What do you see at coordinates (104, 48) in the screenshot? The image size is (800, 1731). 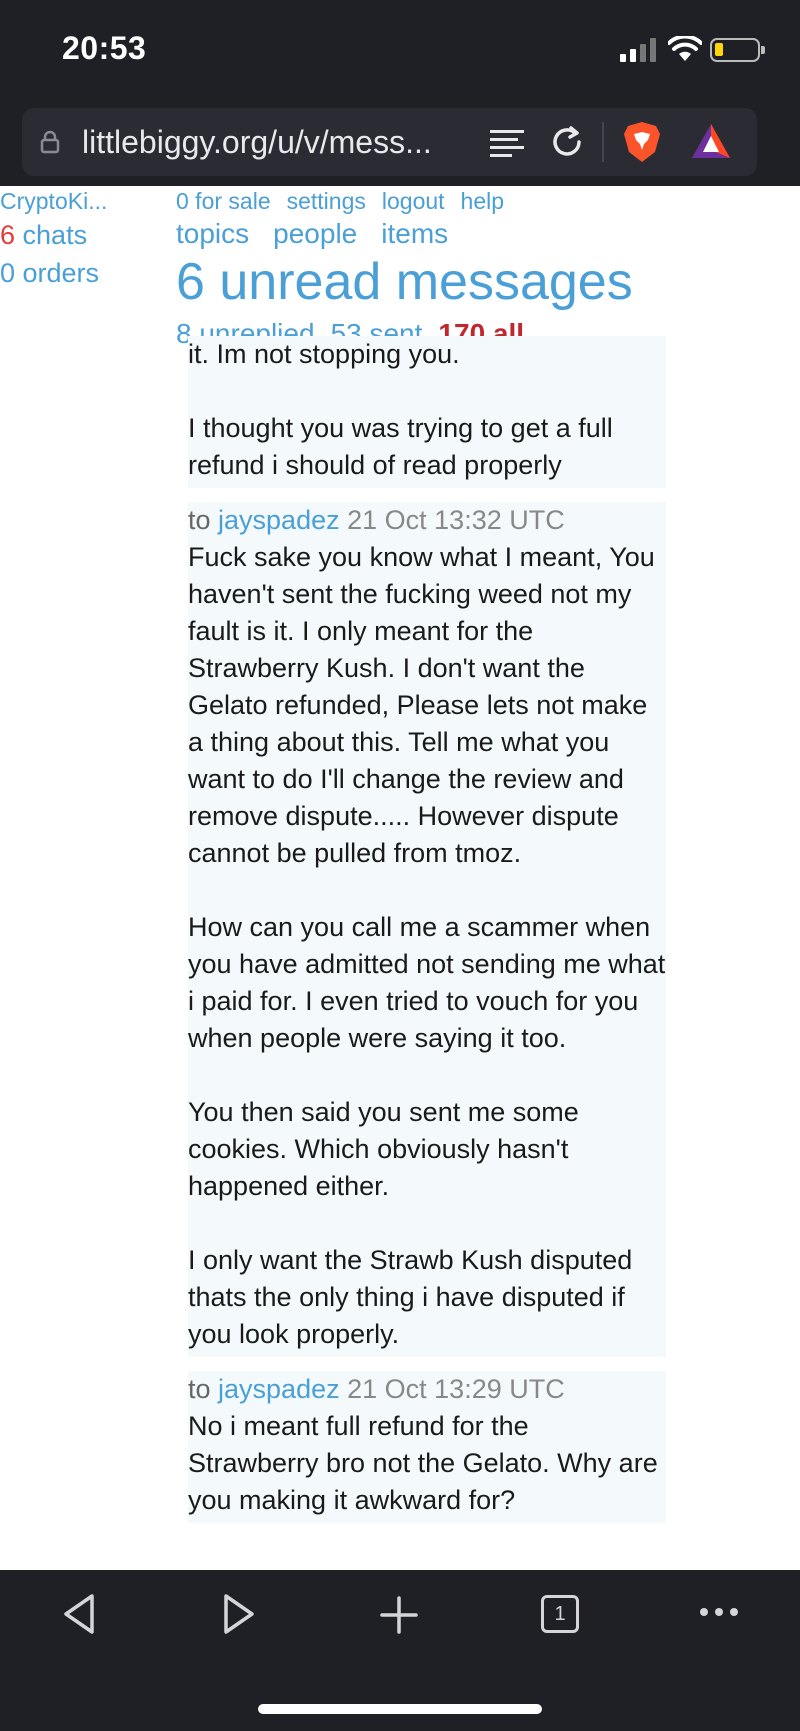 I see `status-time: 20:53` at bounding box center [104, 48].